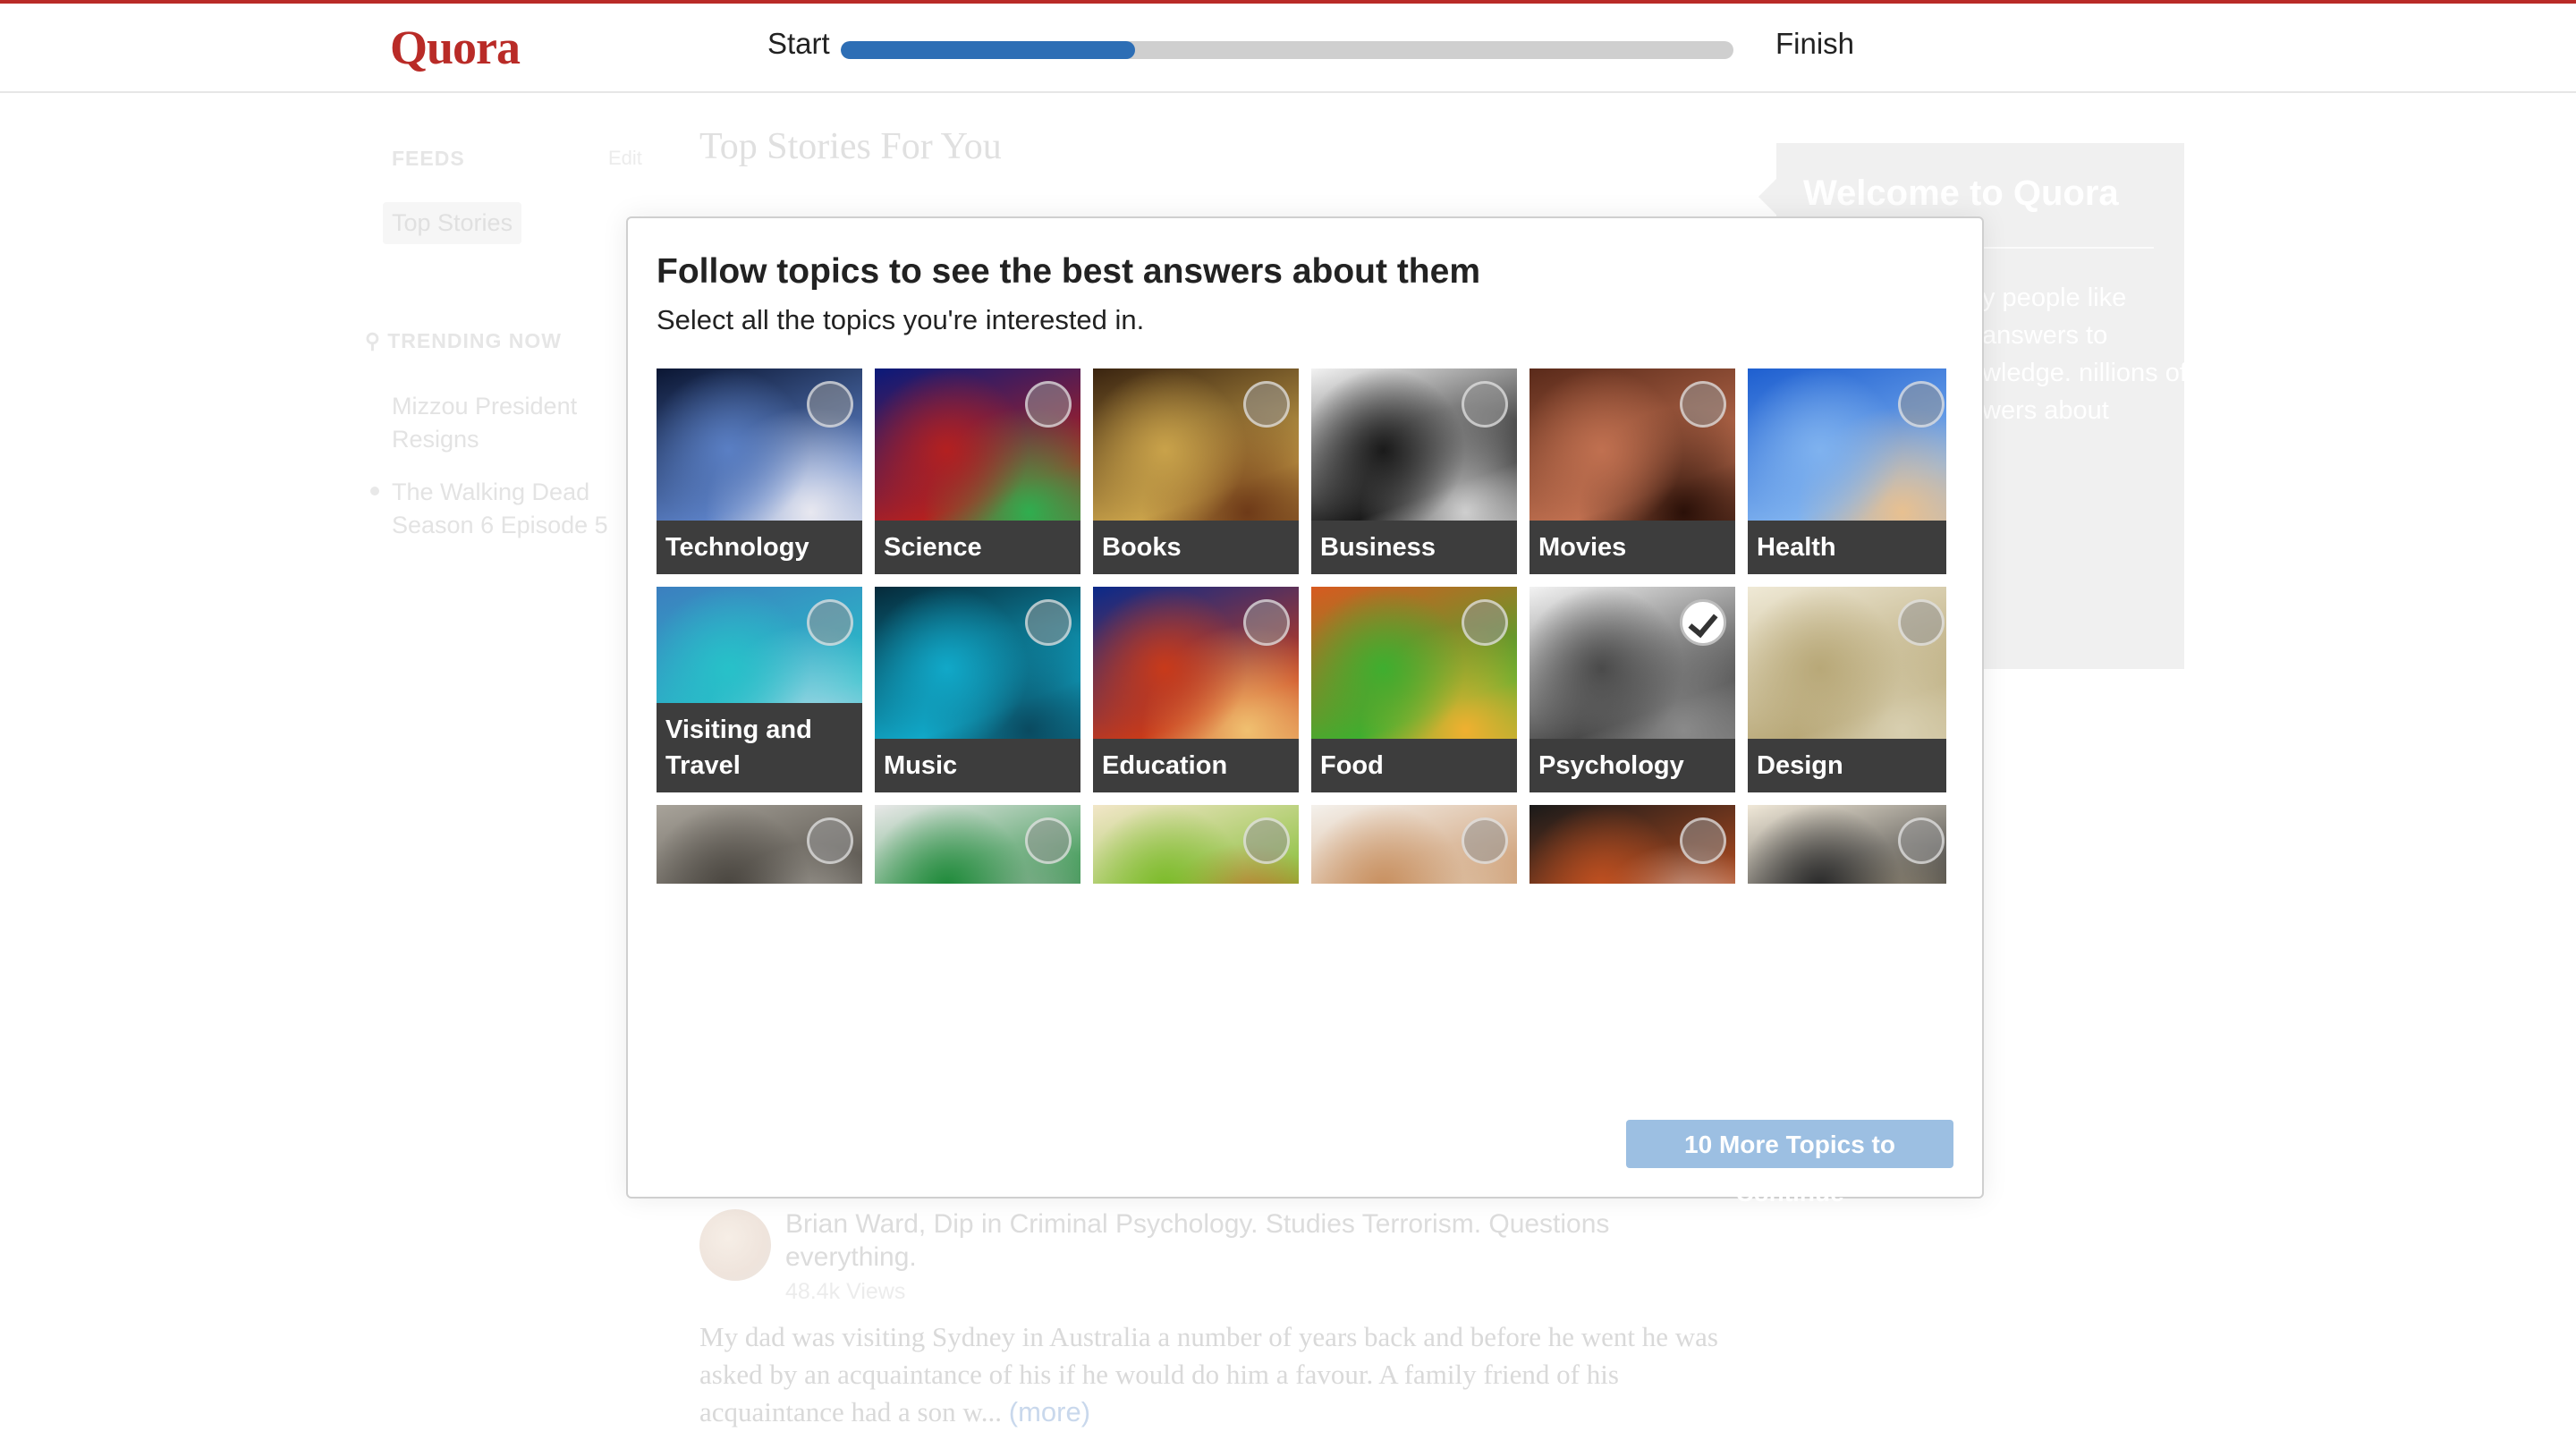  I want to click on topic-label: Business, so click(1414, 547).